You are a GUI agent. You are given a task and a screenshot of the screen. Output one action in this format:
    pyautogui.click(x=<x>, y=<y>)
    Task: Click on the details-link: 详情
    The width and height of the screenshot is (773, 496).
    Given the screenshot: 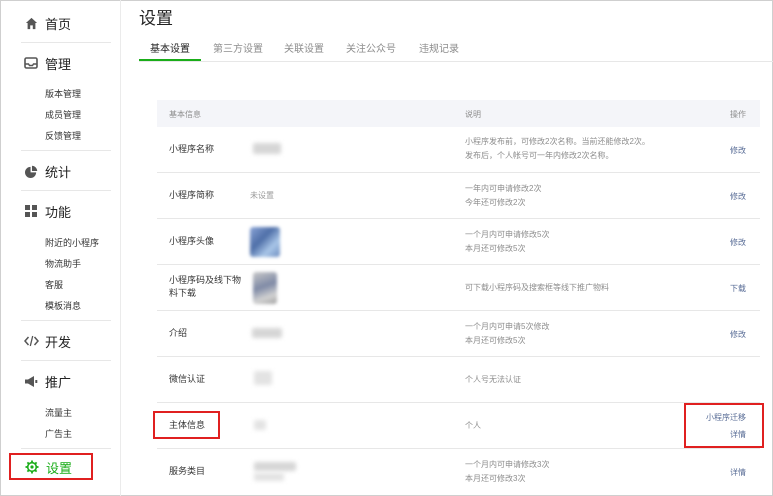 What is the action you would take?
    pyautogui.click(x=738, y=472)
    